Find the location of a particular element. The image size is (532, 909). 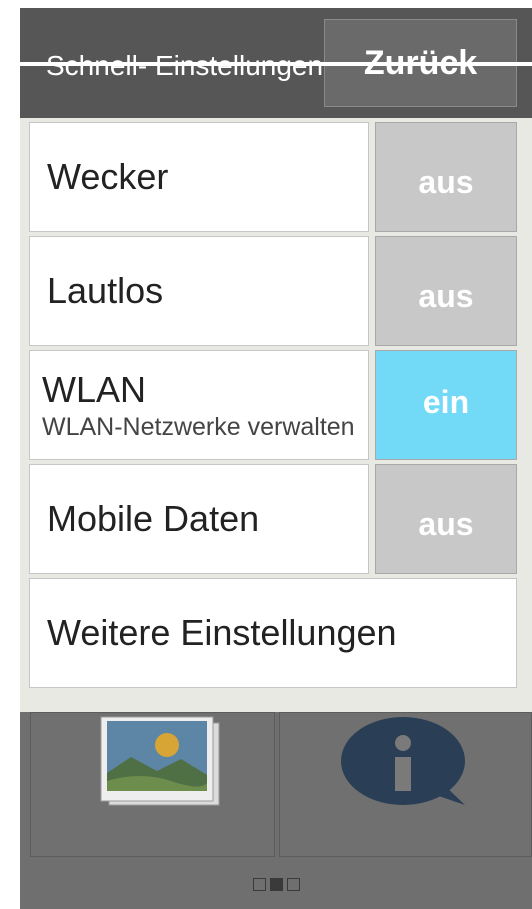

setting-row-silent: Lautlos aus is located at coordinates (273, 291).